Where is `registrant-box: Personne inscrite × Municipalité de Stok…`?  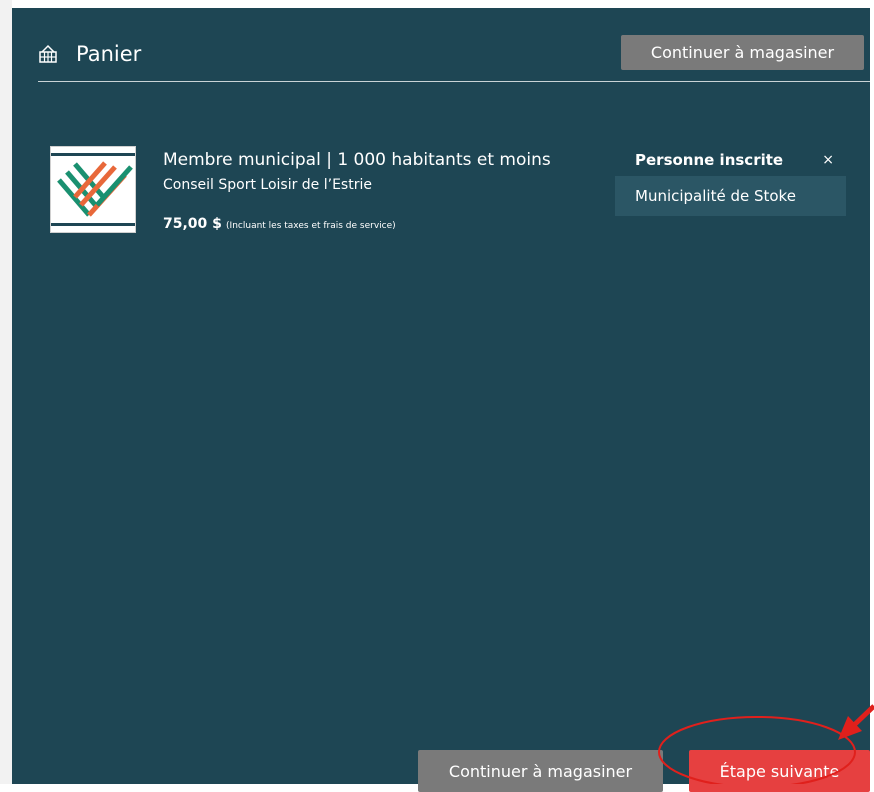
registrant-box: Personne inscrite × Municipalité de Stok… is located at coordinates (730, 180).